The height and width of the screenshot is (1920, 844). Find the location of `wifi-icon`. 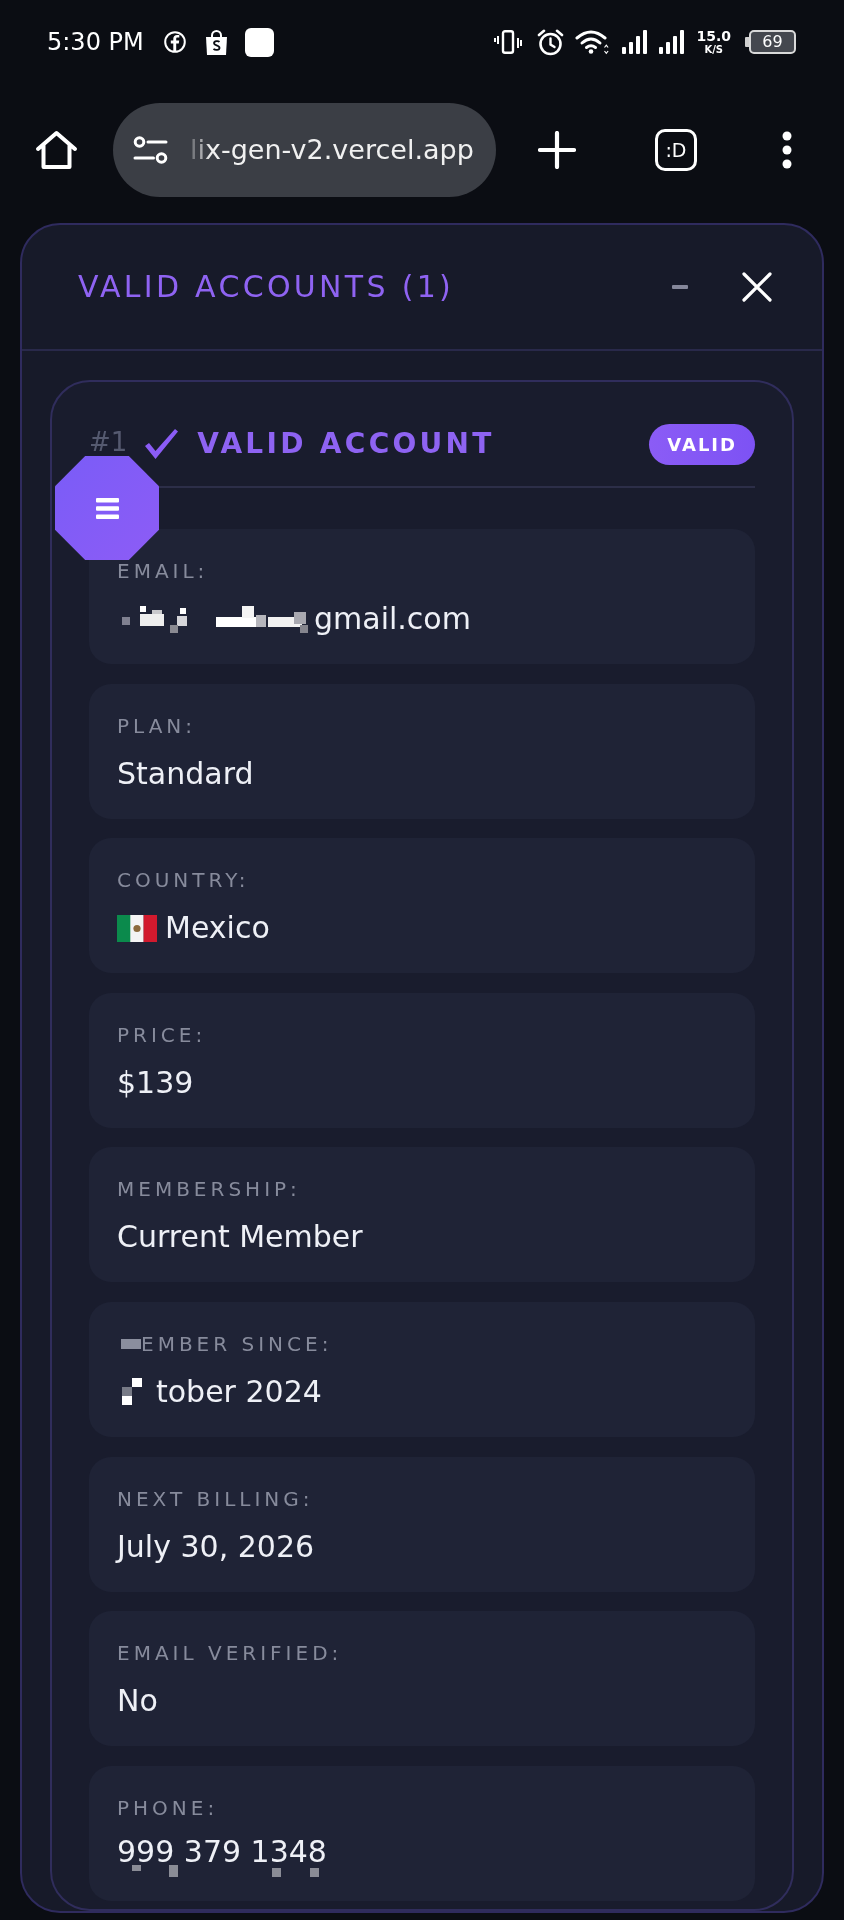

wifi-icon is located at coordinates (592, 42).